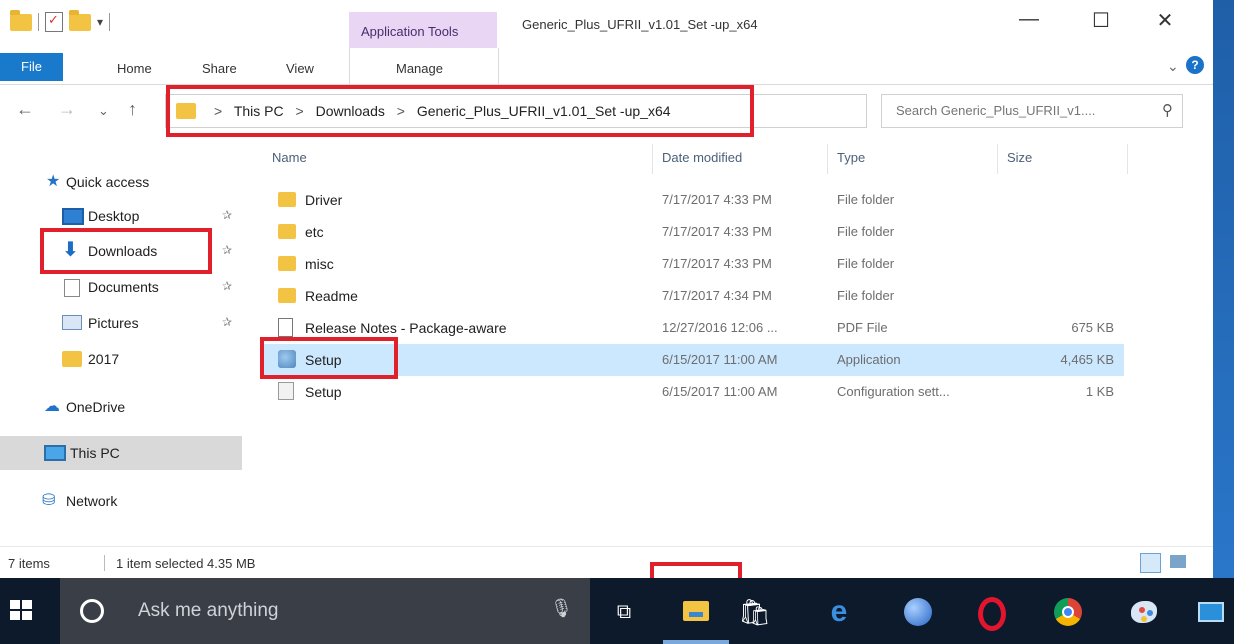 This screenshot has width=1234, height=644. What do you see at coordinates (80, 20) in the screenshot?
I see `new-folder-icon` at bounding box center [80, 20].